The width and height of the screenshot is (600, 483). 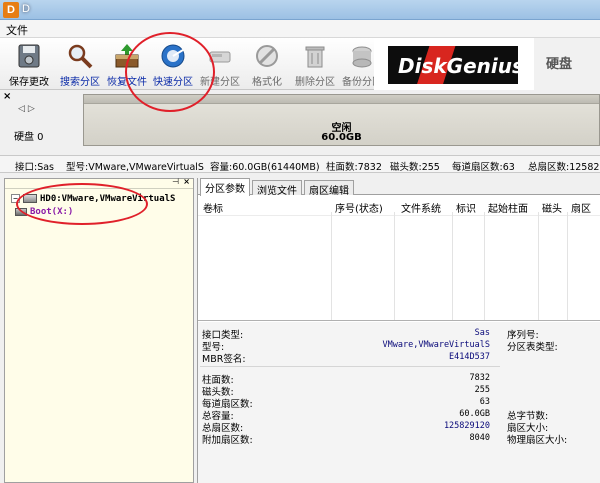 I want to click on magnifier-icon, so click(x=80, y=56).